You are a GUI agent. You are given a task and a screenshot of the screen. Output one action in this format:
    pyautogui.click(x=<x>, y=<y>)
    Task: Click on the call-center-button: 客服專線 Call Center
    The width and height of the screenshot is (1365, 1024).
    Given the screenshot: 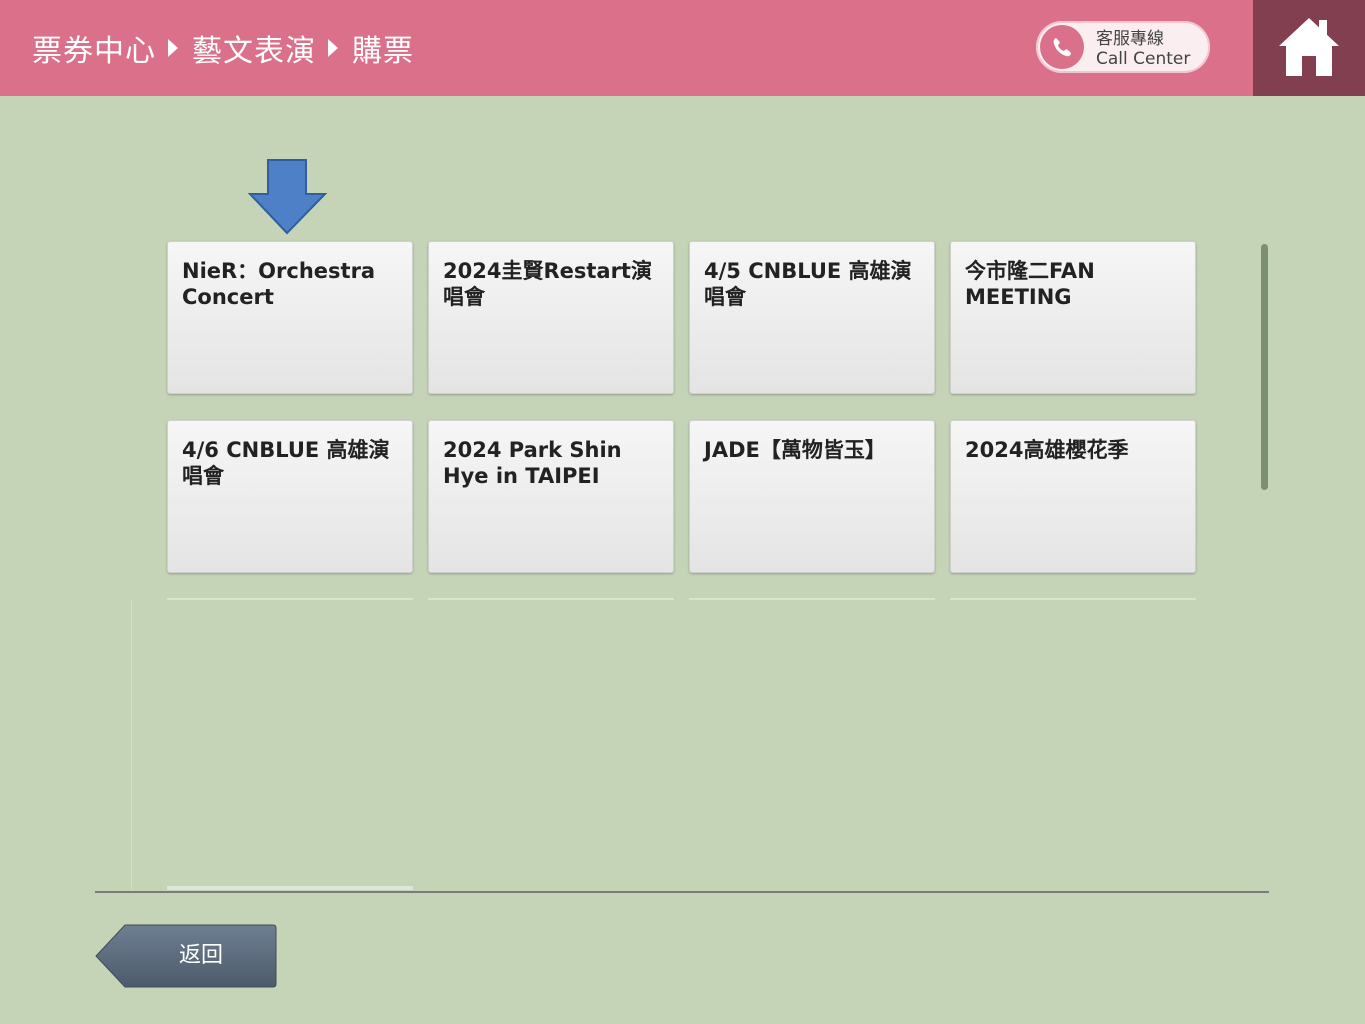 What is the action you would take?
    pyautogui.click(x=1123, y=47)
    